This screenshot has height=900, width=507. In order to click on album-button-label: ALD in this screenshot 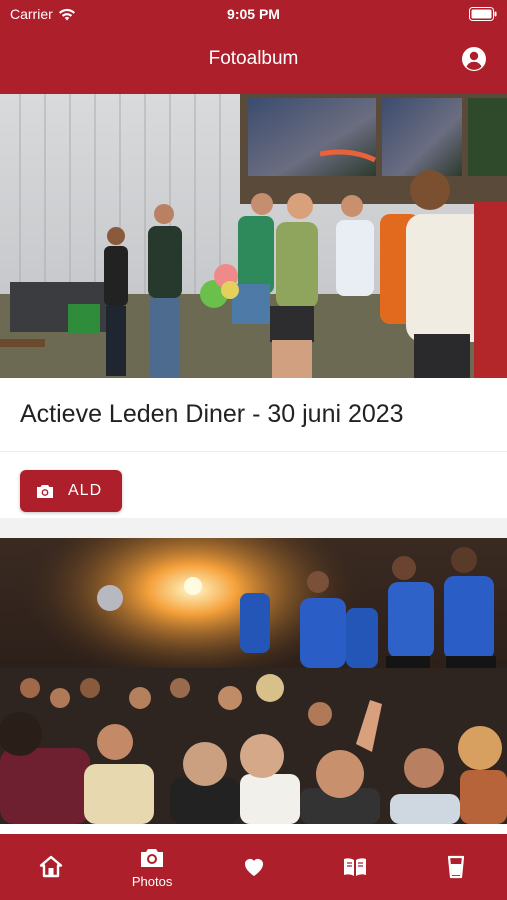, I will do `click(85, 490)`.